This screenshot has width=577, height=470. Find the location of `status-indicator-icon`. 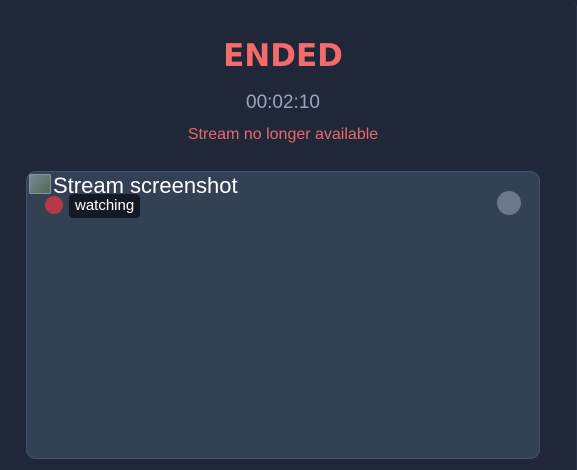

status-indicator-icon is located at coordinates (509, 203).